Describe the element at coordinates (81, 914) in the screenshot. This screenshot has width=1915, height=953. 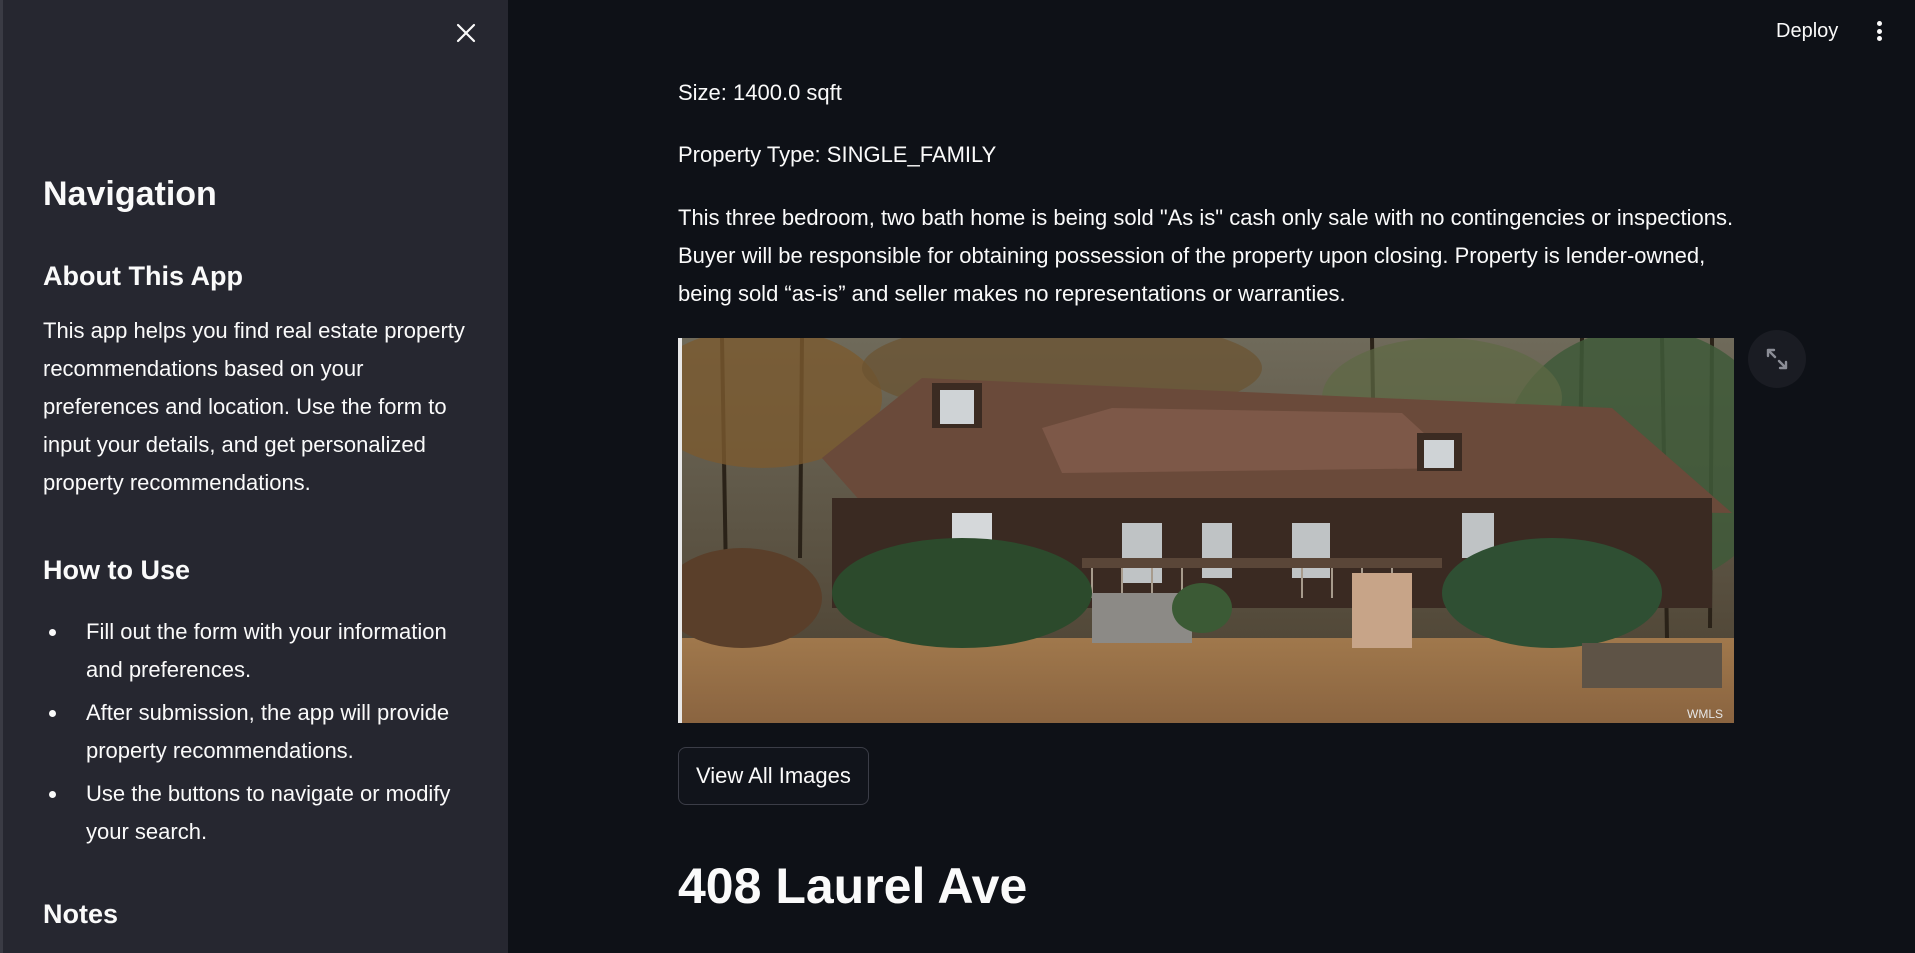
I see `notes-heading: Notes` at that location.